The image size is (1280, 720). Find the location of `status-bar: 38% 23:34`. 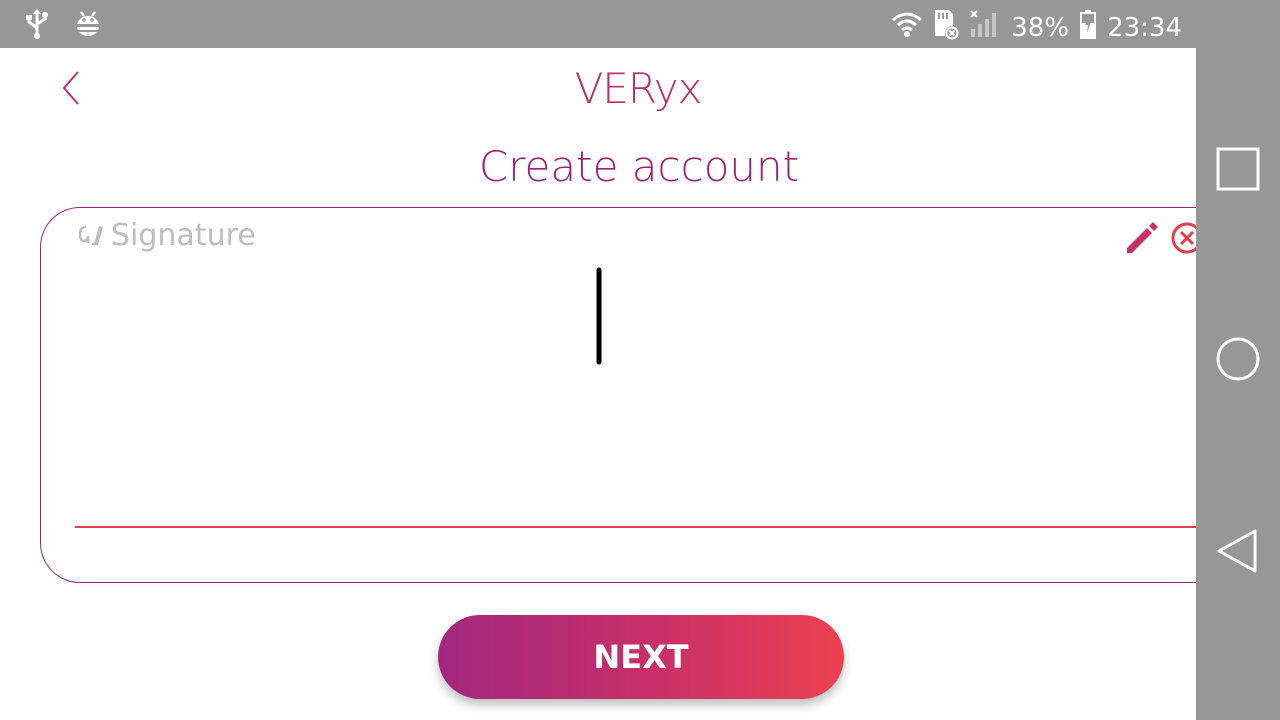

status-bar: 38% 23:34 is located at coordinates (640, 24).